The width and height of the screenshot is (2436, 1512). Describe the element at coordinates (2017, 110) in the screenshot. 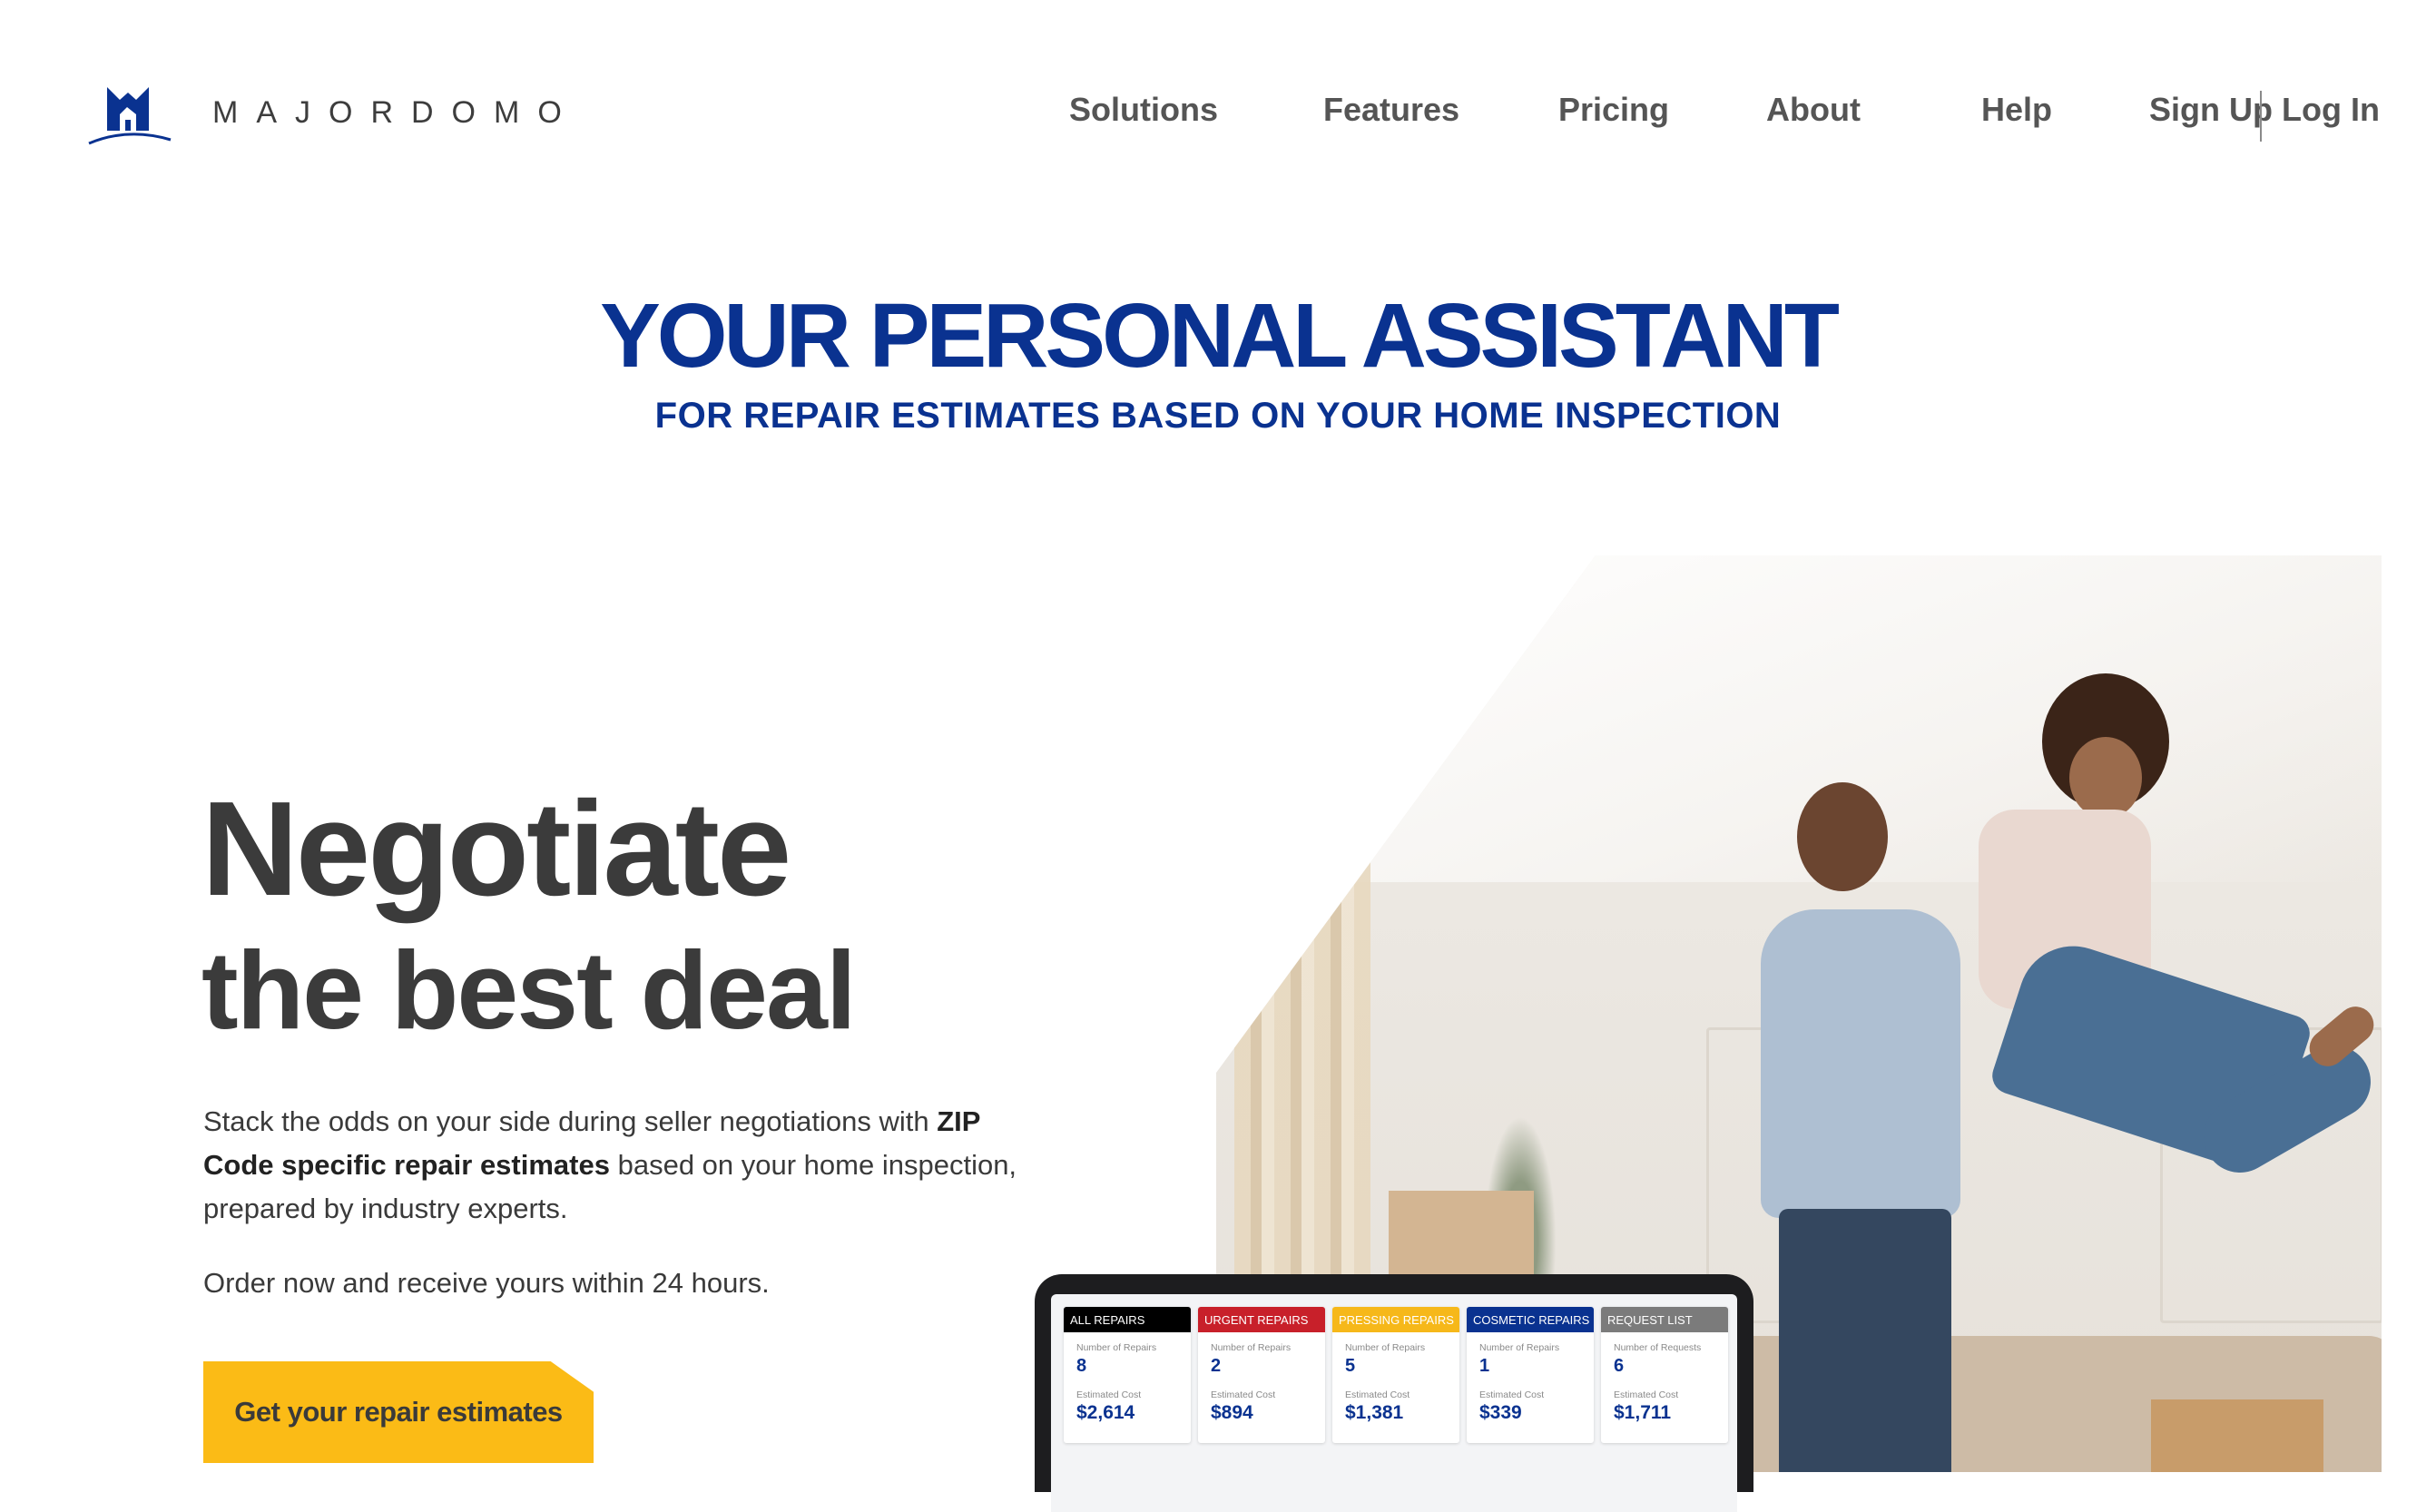

I see `nav-help: Help` at that location.